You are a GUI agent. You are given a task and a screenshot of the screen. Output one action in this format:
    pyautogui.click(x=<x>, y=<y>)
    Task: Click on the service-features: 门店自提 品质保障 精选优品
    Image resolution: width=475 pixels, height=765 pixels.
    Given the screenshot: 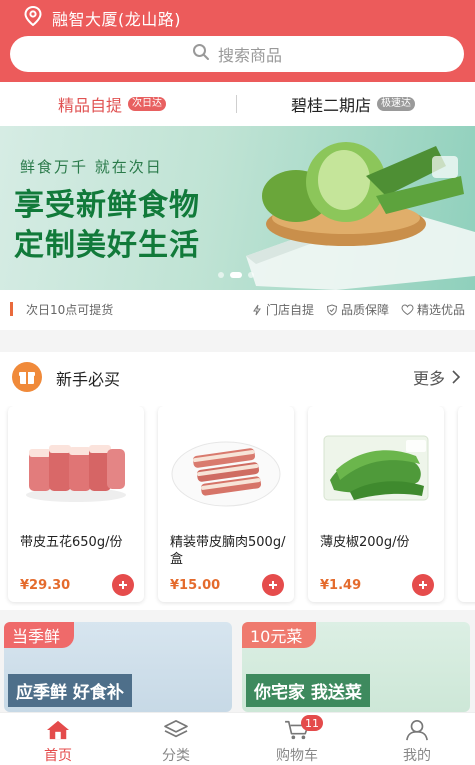 What is the action you would take?
    pyautogui.click(x=358, y=309)
    